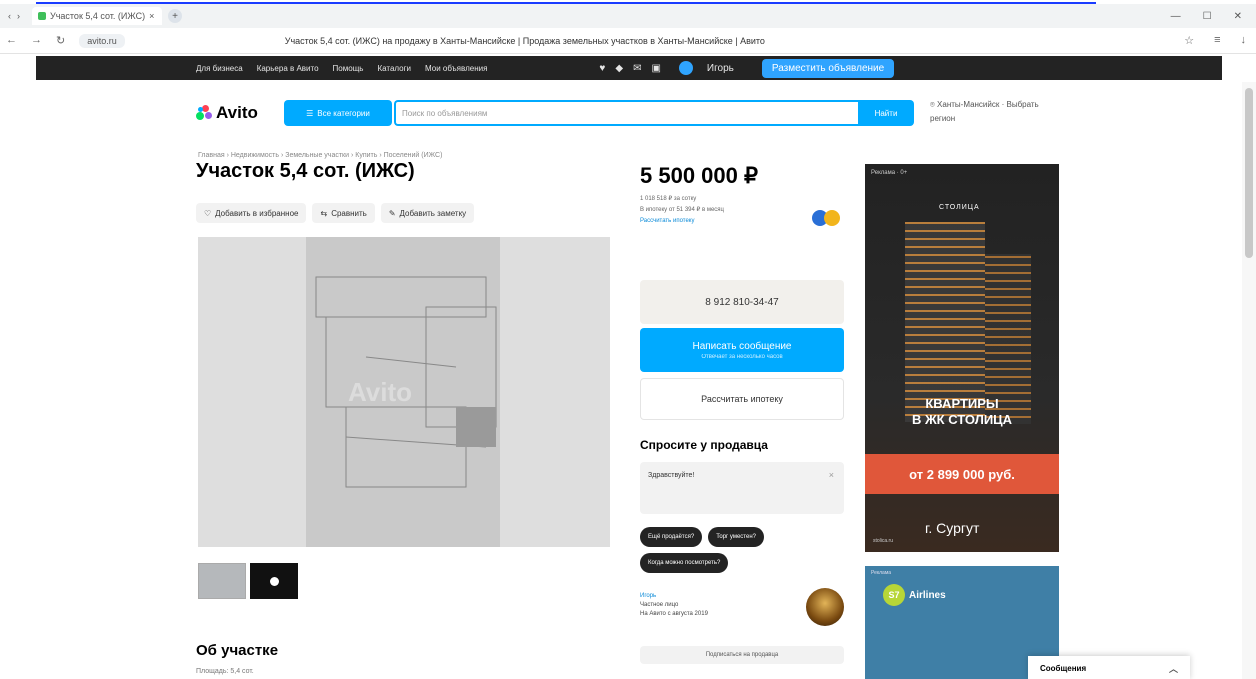  Describe the element at coordinates (97, 16) in the screenshot. I see `browser-tab: Участок 5,4 сот. (ИЖС) ×` at that location.